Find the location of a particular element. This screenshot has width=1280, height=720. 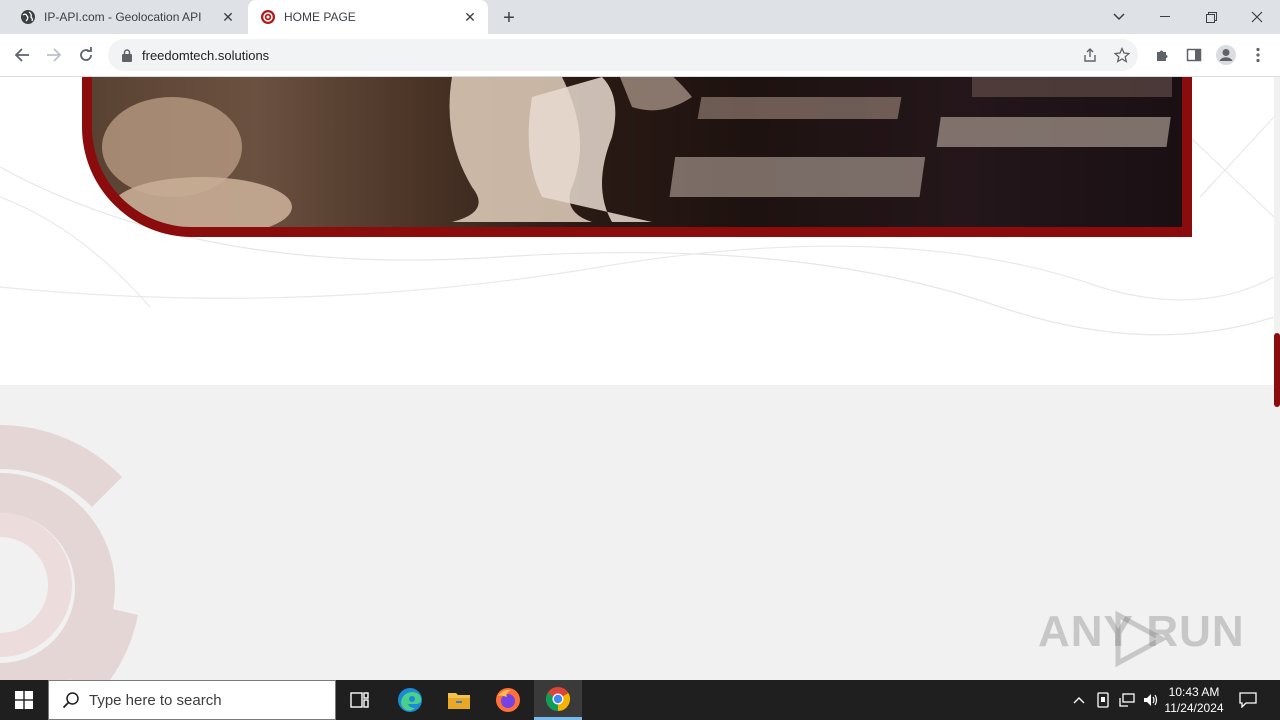

tray-device-icon is located at coordinates (1103, 700).